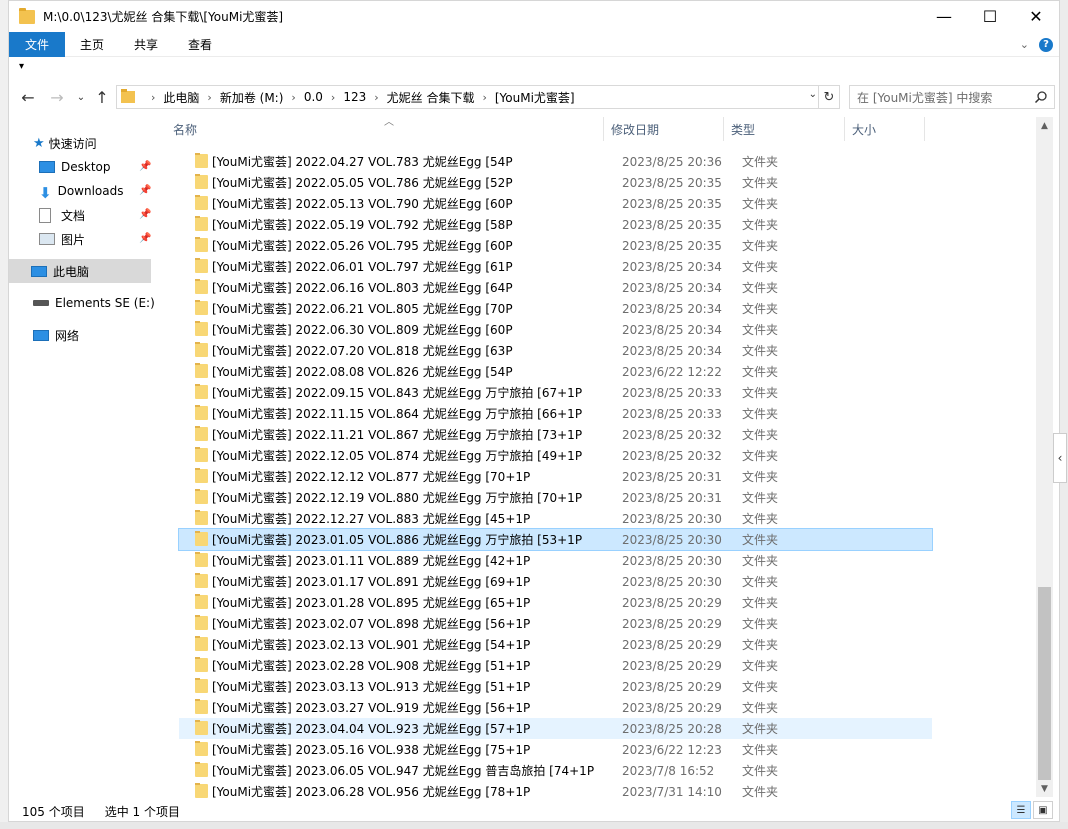 The image size is (1068, 829). Describe the element at coordinates (385, 129) in the screenshot. I see `column-header-name: 名称` at that location.